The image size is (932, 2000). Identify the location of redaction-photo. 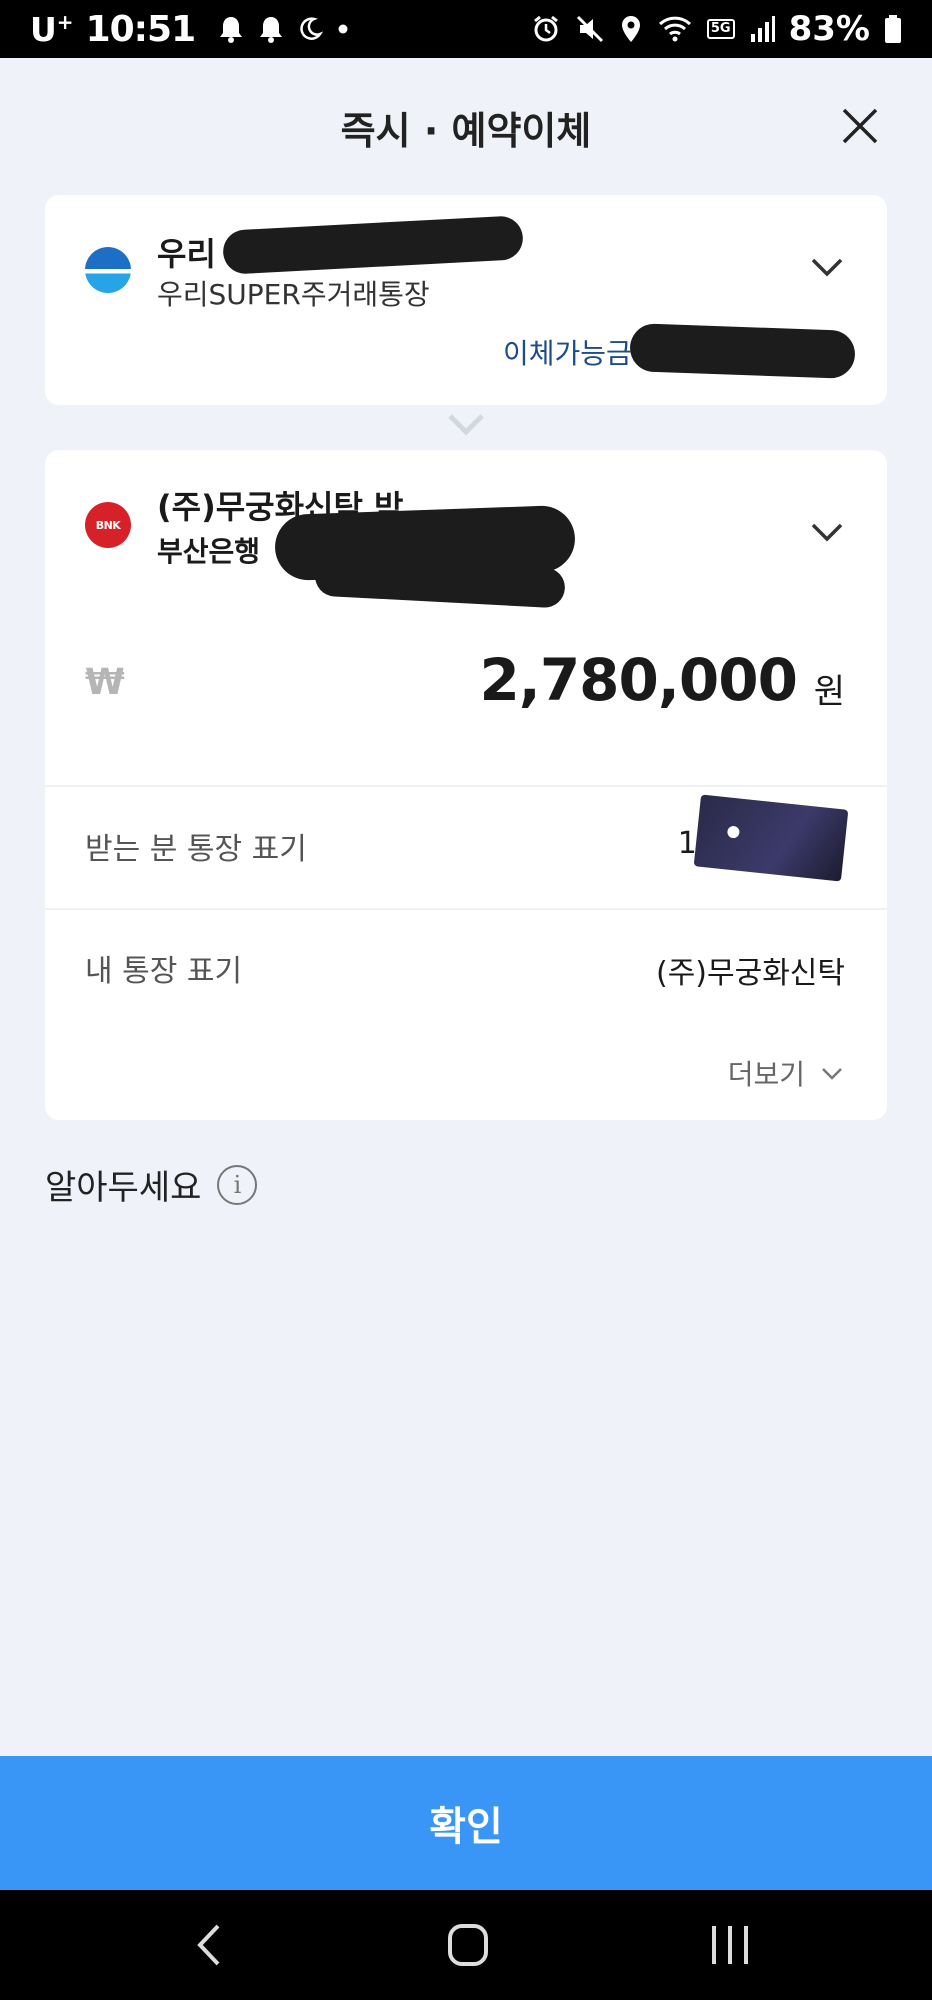
(771, 838).